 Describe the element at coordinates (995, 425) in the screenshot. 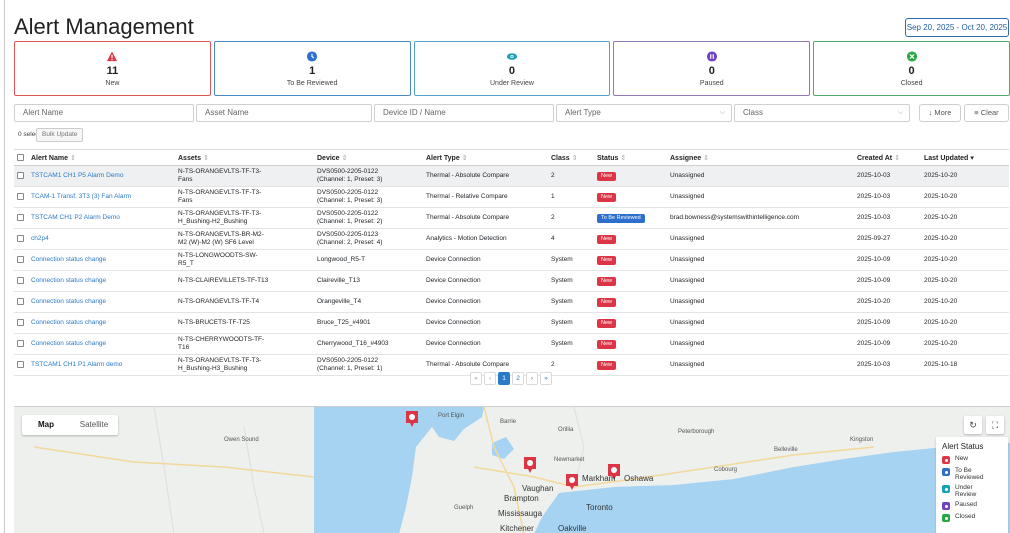

I see `fullscreen-icon: ⛶` at that location.